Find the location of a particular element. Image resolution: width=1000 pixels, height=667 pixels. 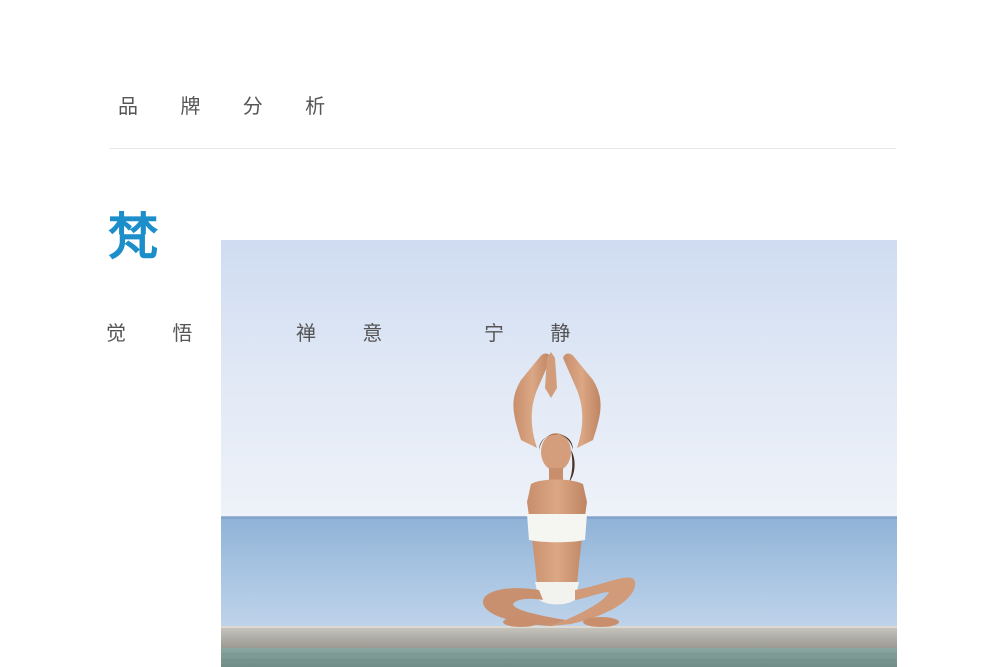

keyword-zen: 禅 意 is located at coordinates (349, 333).